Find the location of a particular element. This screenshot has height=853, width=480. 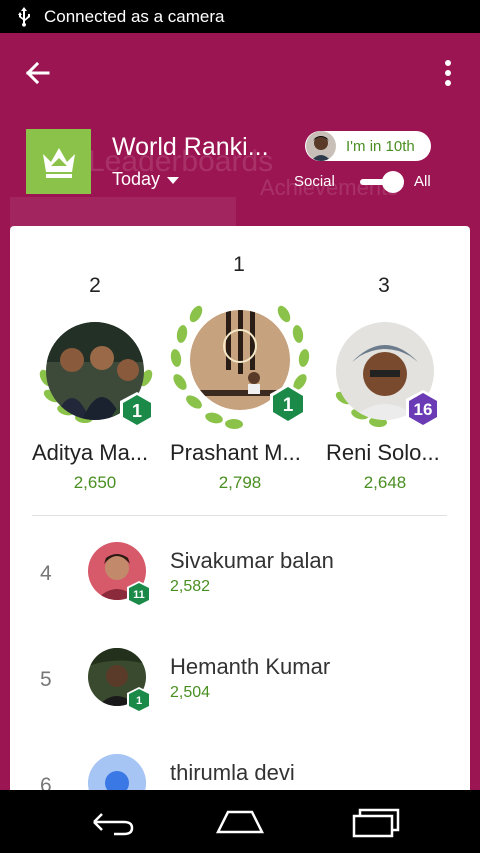

arrow-left-icon is located at coordinates (38, 73).